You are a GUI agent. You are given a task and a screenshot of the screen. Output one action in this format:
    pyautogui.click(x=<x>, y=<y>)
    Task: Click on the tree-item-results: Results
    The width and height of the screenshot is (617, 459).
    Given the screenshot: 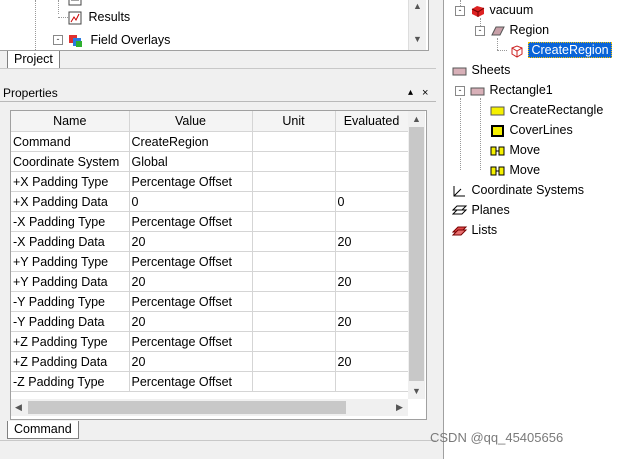 What is the action you would take?
    pyautogui.click(x=99, y=17)
    